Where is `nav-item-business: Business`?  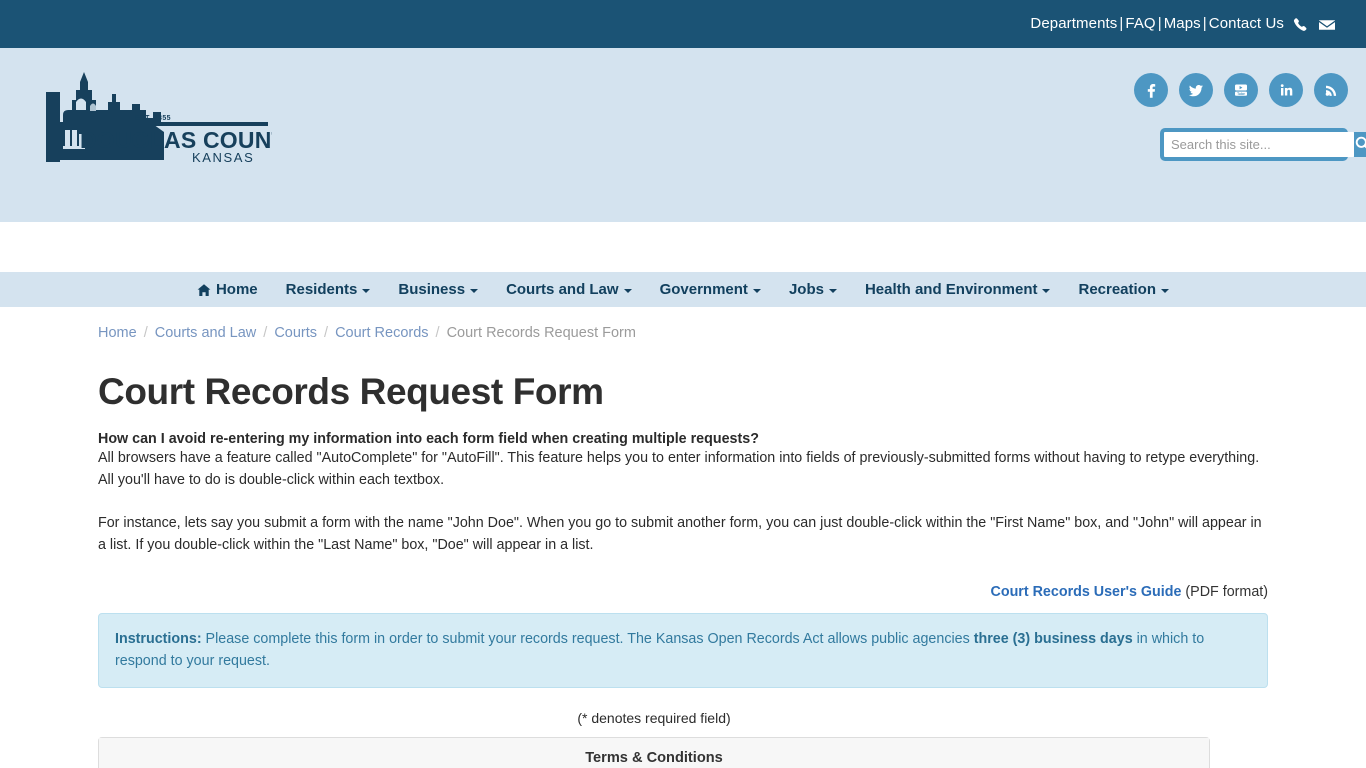
nav-item-business: Business is located at coordinates (438, 289).